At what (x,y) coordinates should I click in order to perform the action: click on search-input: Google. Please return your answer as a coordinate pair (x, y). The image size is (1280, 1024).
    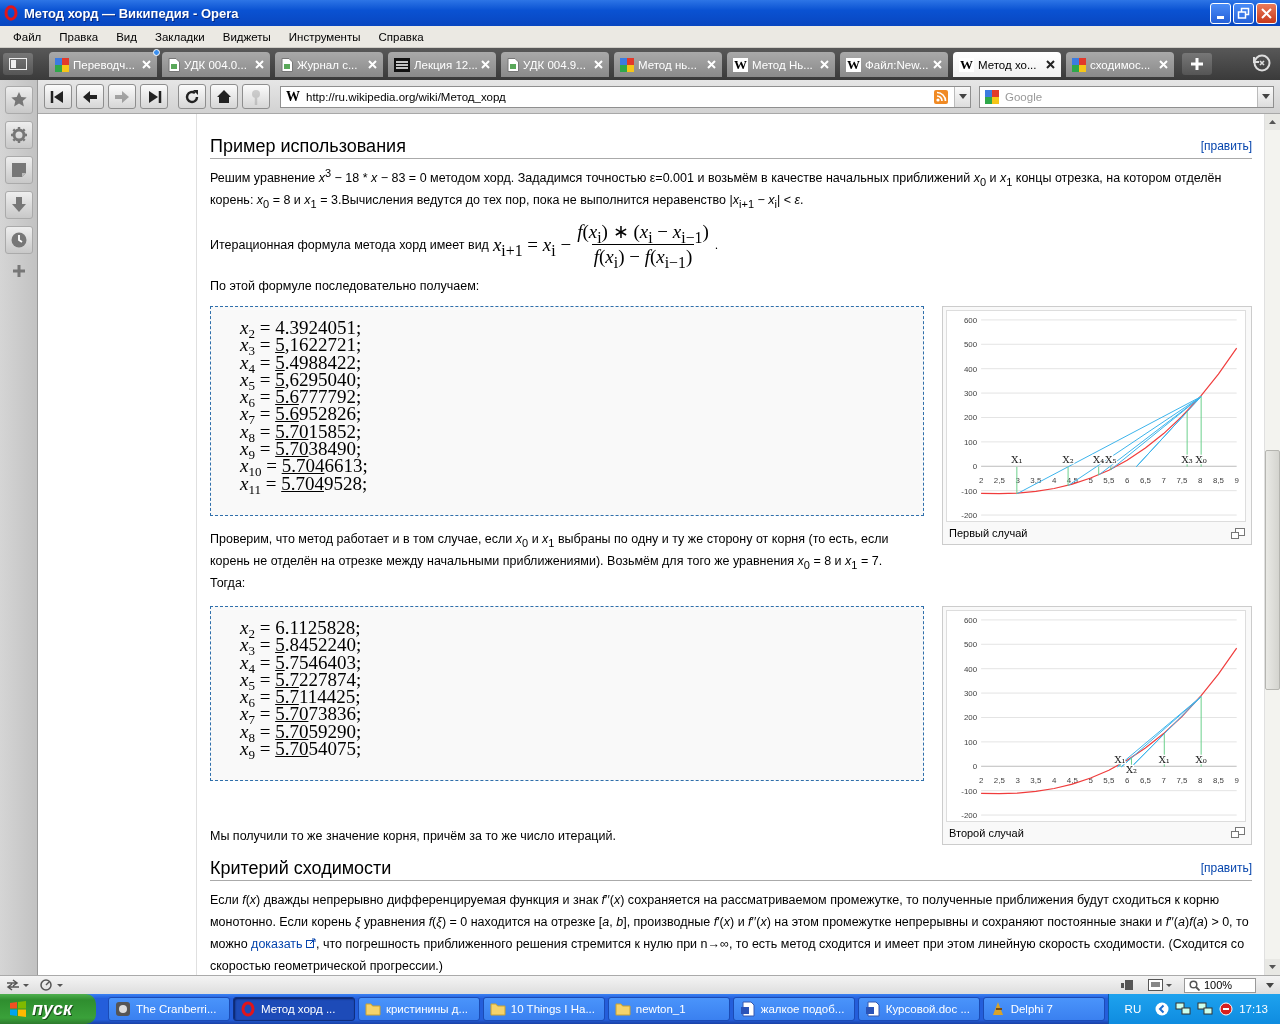
    Looking at the image, I should click on (1128, 96).